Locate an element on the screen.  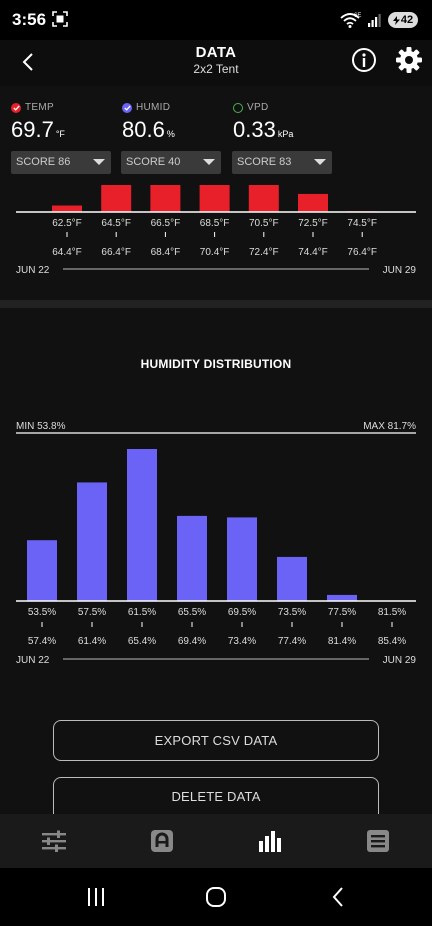
bin-low-label: 73.5% is located at coordinates (292, 612).